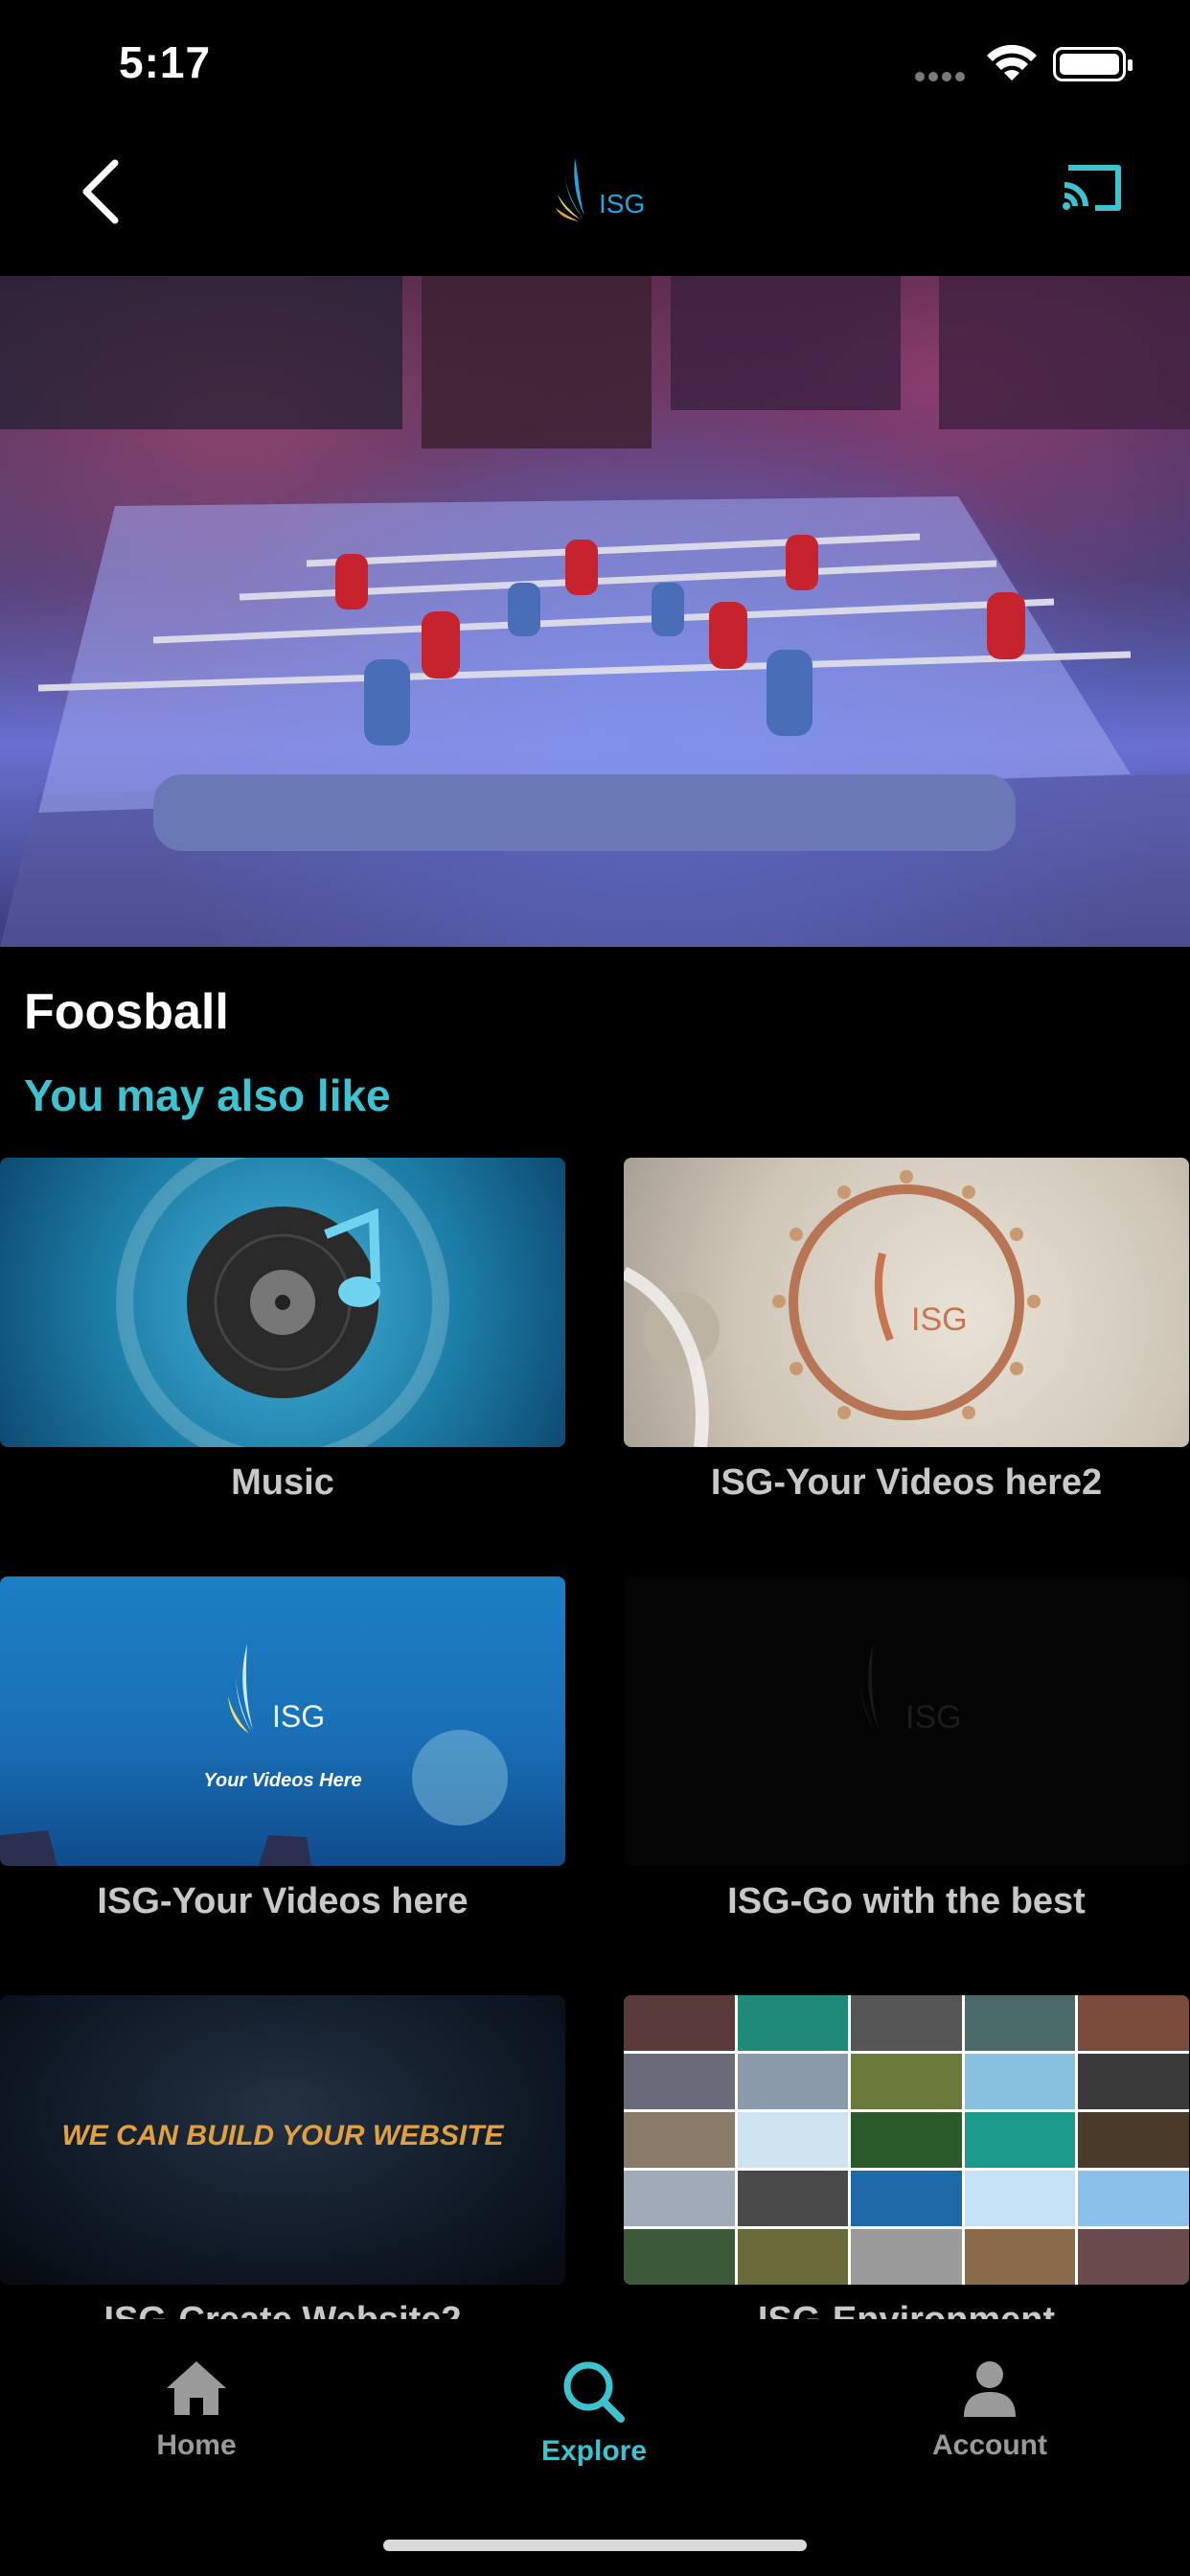  I want to click on cast-icon, so click(1094, 188).